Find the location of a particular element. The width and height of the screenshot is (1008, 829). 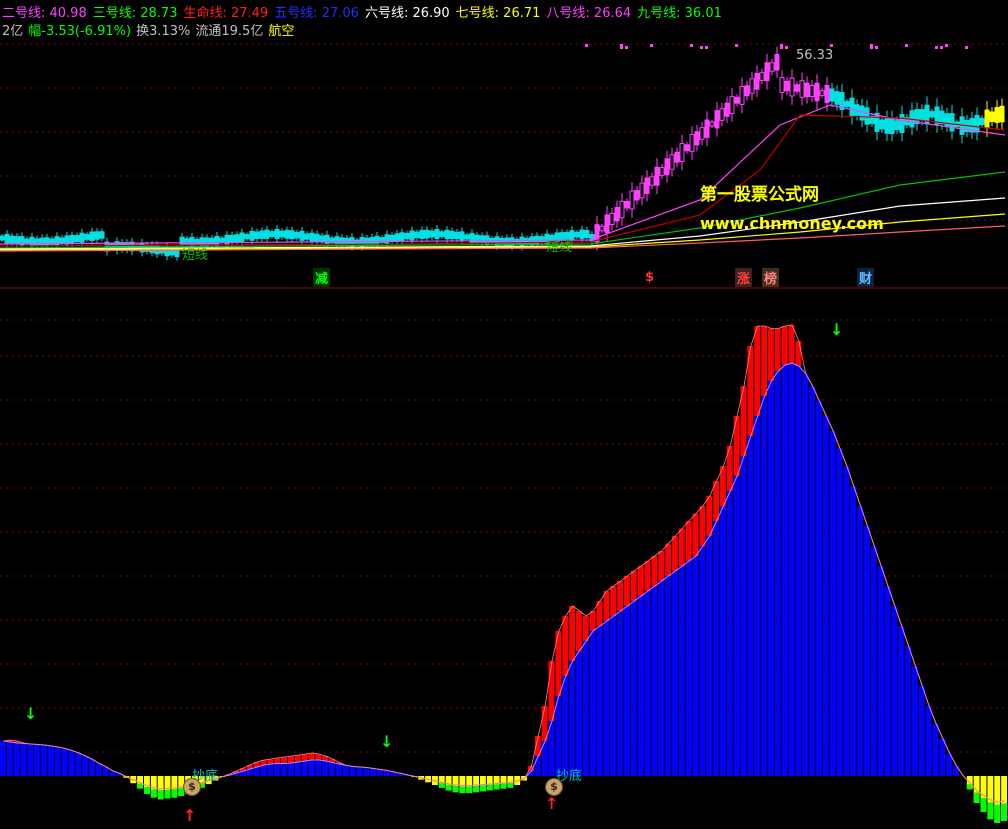

event-tag-dollar: $ is located at coordinates (650, 277).